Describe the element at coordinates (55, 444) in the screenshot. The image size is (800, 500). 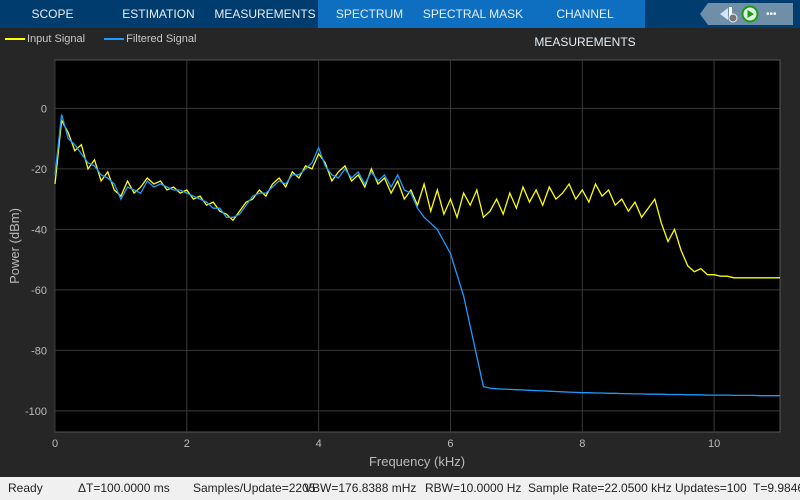
I see `x-tick-label: 0` at that location.